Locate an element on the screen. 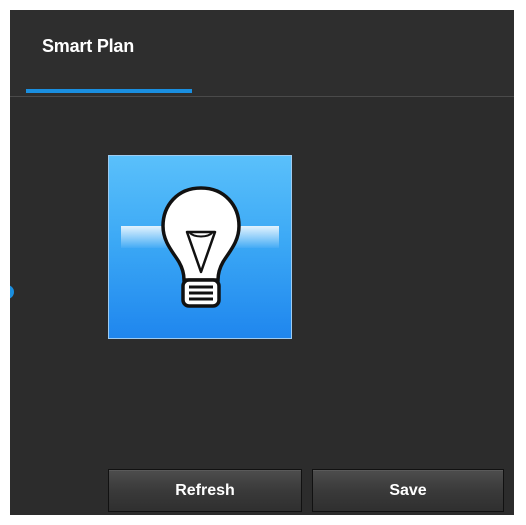 The height and width of the screenshot is (525, 526). tab-smart-plan: Smart Plan is located at coordinates (109, 53).